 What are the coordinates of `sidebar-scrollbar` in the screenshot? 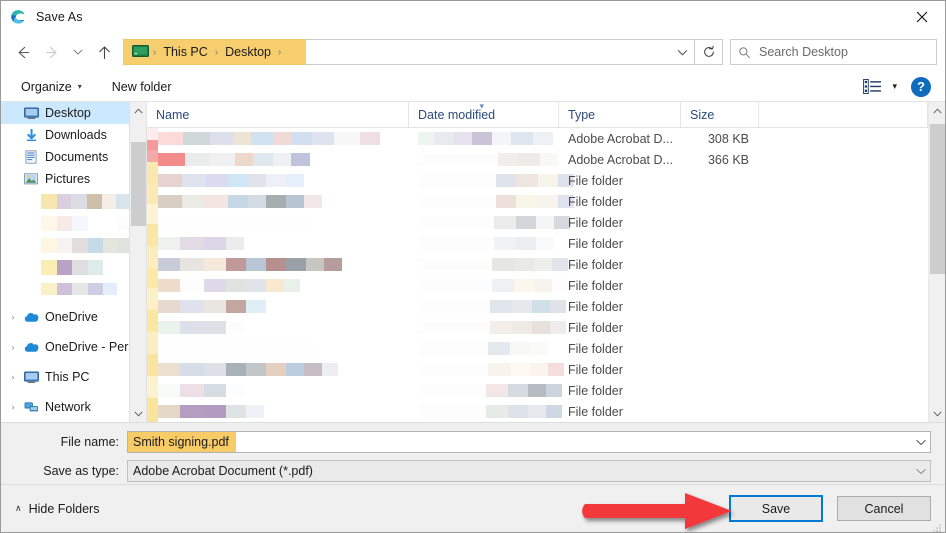 It's located at (137, 262).